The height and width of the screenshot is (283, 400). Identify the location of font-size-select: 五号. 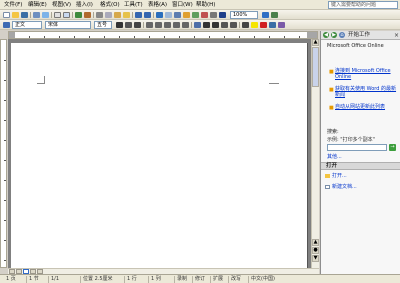
(103, 25).